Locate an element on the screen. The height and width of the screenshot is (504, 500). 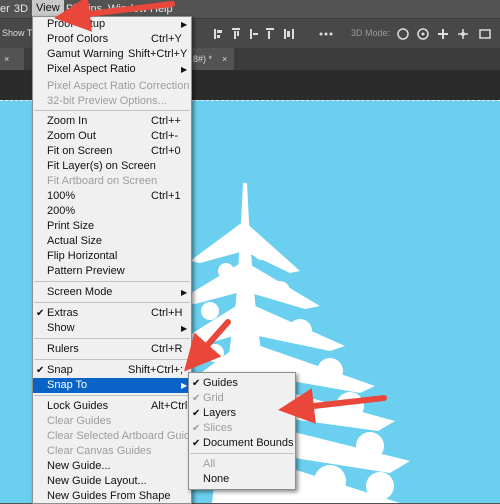
3d-tool-icons is located at coordinates (446, 34).